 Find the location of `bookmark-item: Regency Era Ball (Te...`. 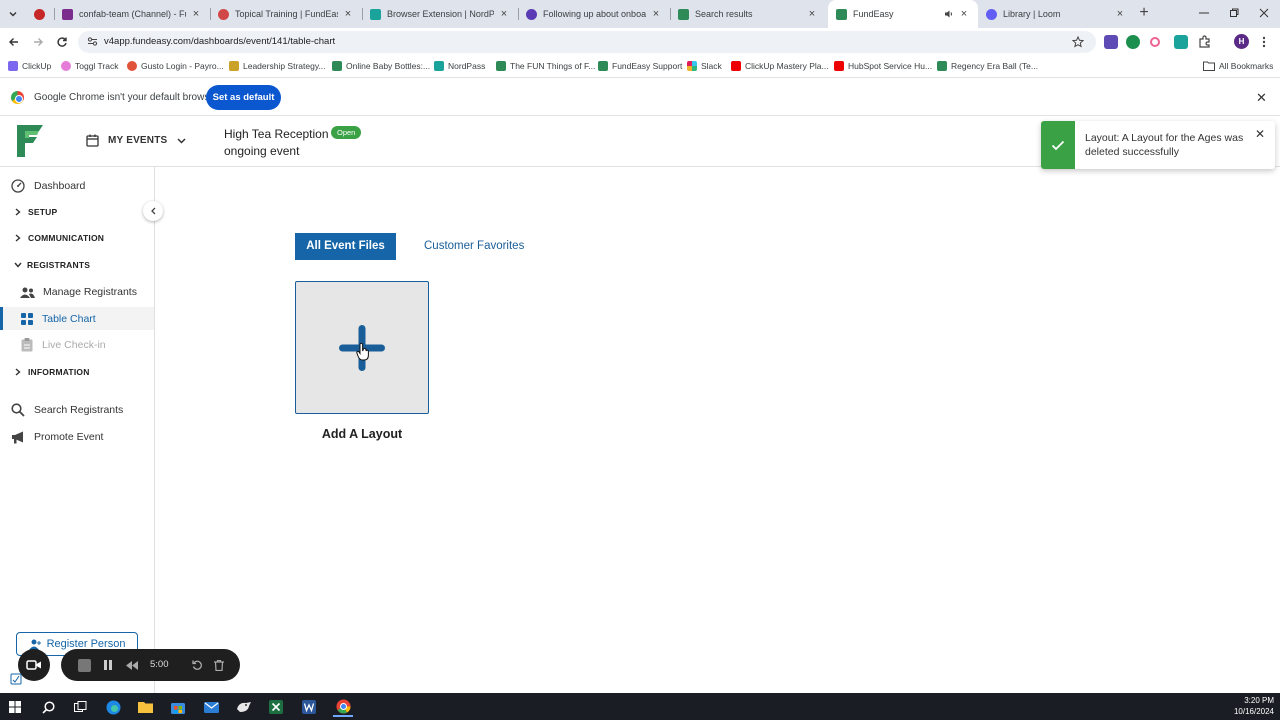

bookmark-item: Regency Era Ball (Te... is located at coordinates (987, 66).